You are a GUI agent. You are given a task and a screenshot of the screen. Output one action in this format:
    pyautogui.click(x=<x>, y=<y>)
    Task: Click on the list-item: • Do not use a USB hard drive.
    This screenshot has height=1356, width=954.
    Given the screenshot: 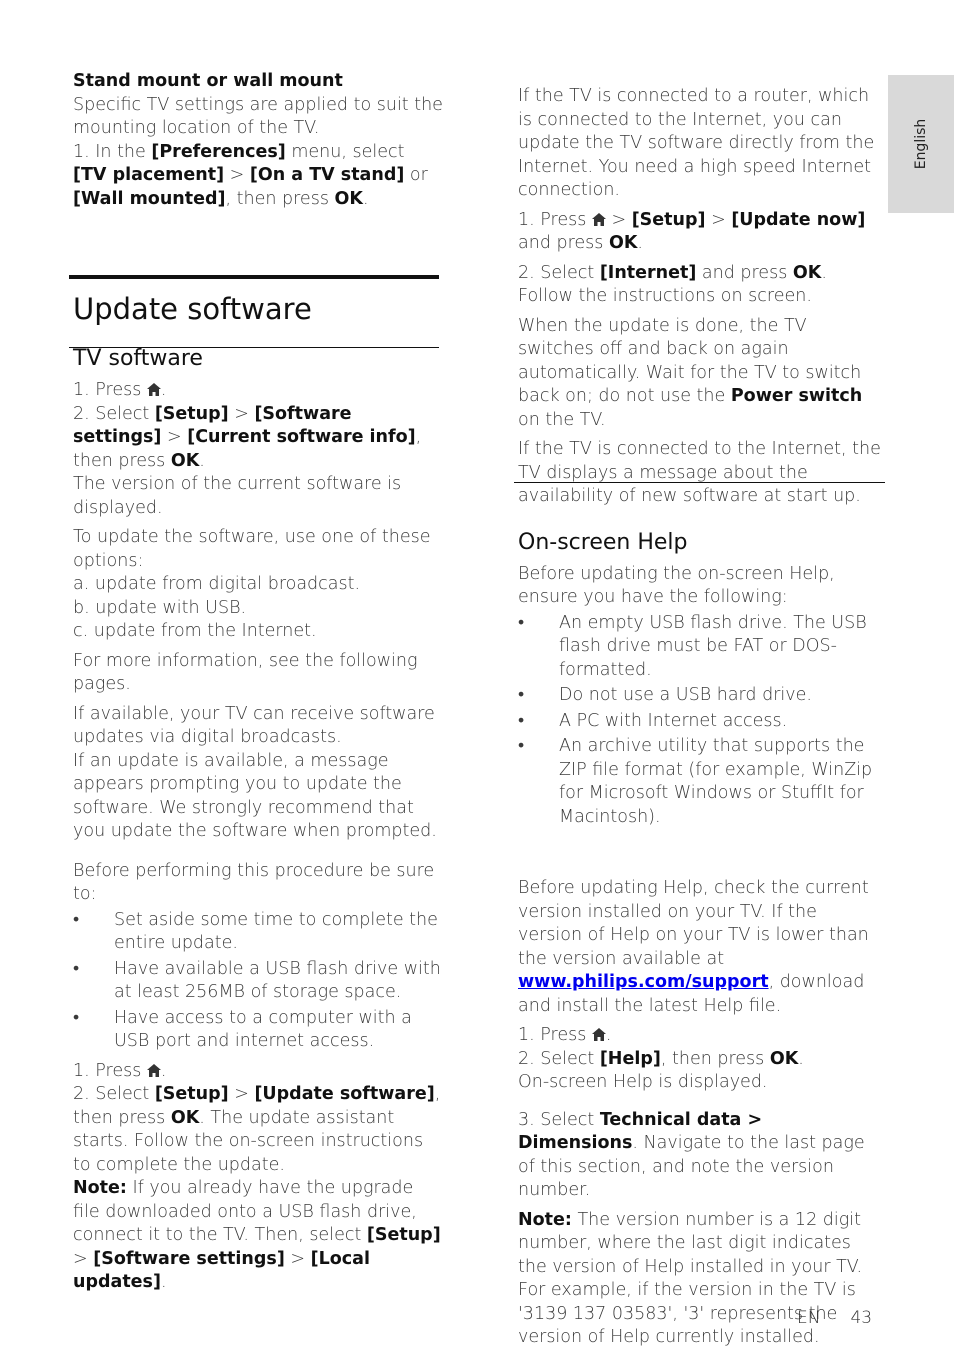 What is the action you would take?
    pyautogui.click(x=701, y=696)
    